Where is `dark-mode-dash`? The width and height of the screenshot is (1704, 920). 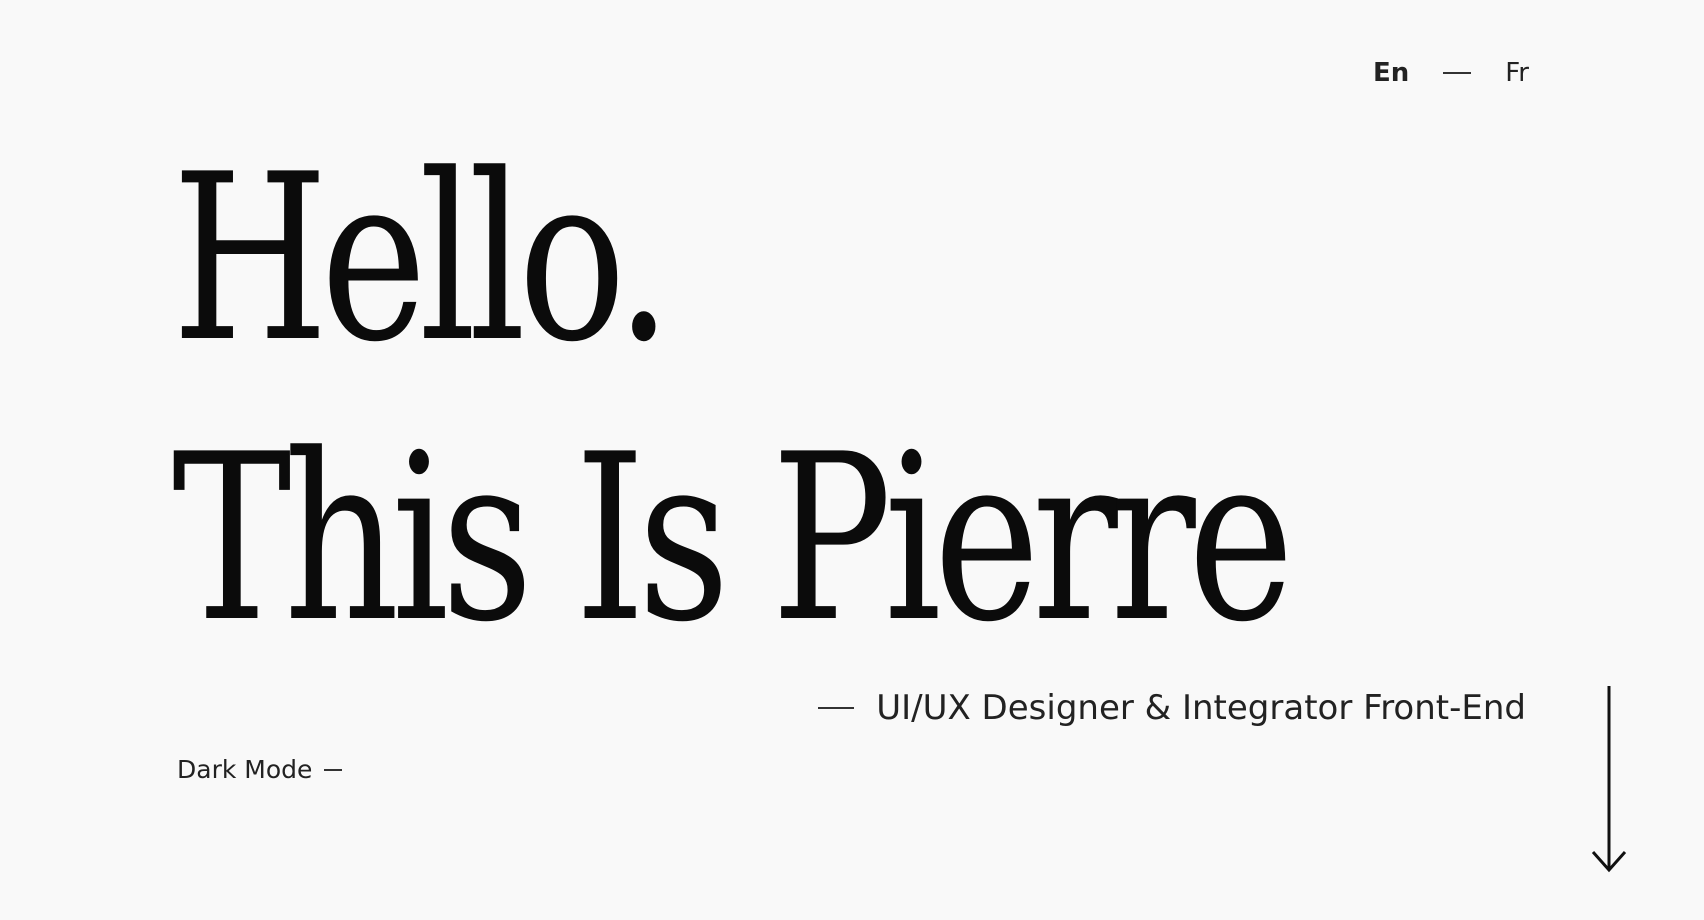
dark-mode-dash is located at coordinates (333, 769).